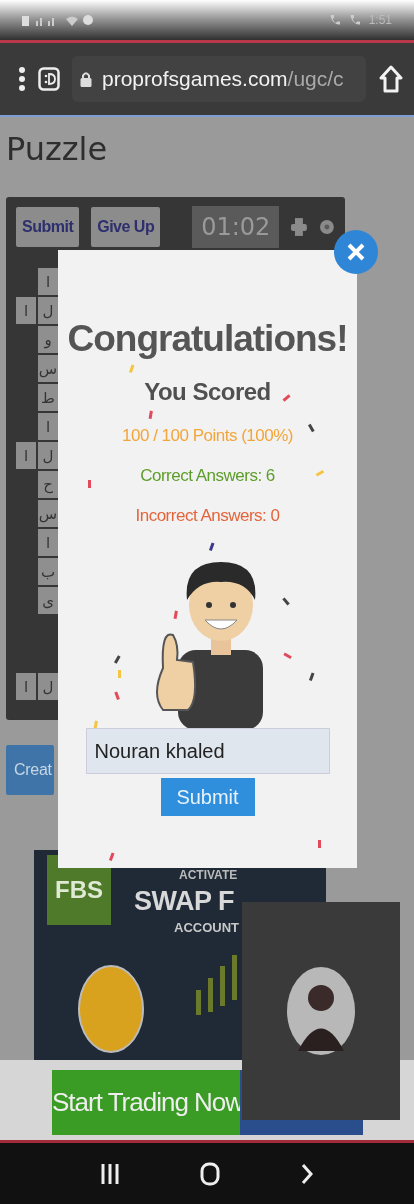 The width and height of the screenshot is (414, 1204). Describe the element at coordinates (48, 571) in the screenshot. I see `grid-cell: ب` at that location.